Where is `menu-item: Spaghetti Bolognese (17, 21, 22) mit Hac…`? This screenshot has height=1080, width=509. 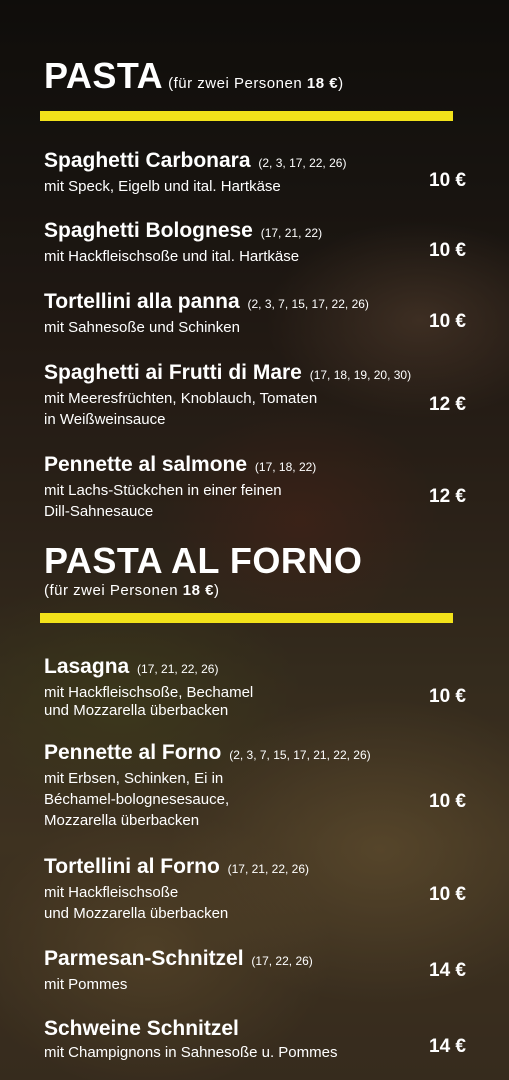
menu-item: Spaghetti Bolognese (17, 21, 22) mit Hac… is located at coordinates (255, 242).